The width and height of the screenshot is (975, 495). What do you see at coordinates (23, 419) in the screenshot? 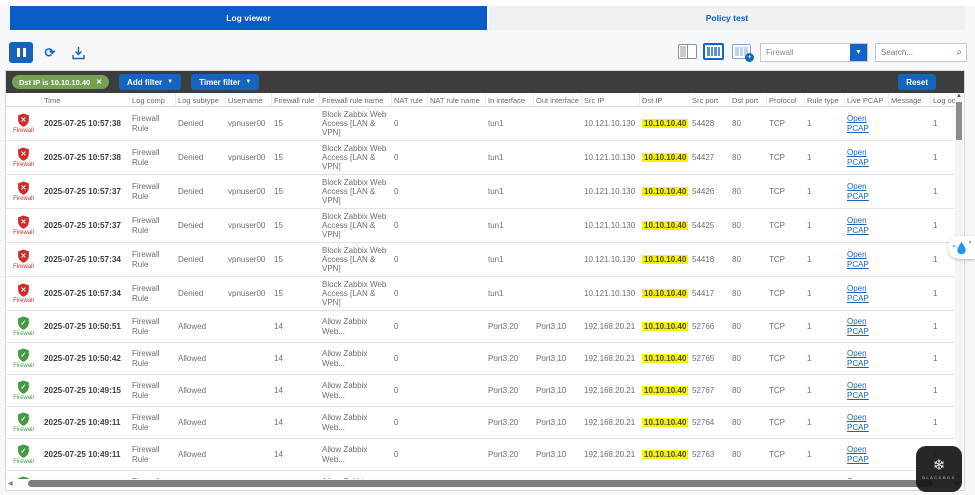
I see `allowed-shield-icon: ✓` at bounding box center [23, 419].